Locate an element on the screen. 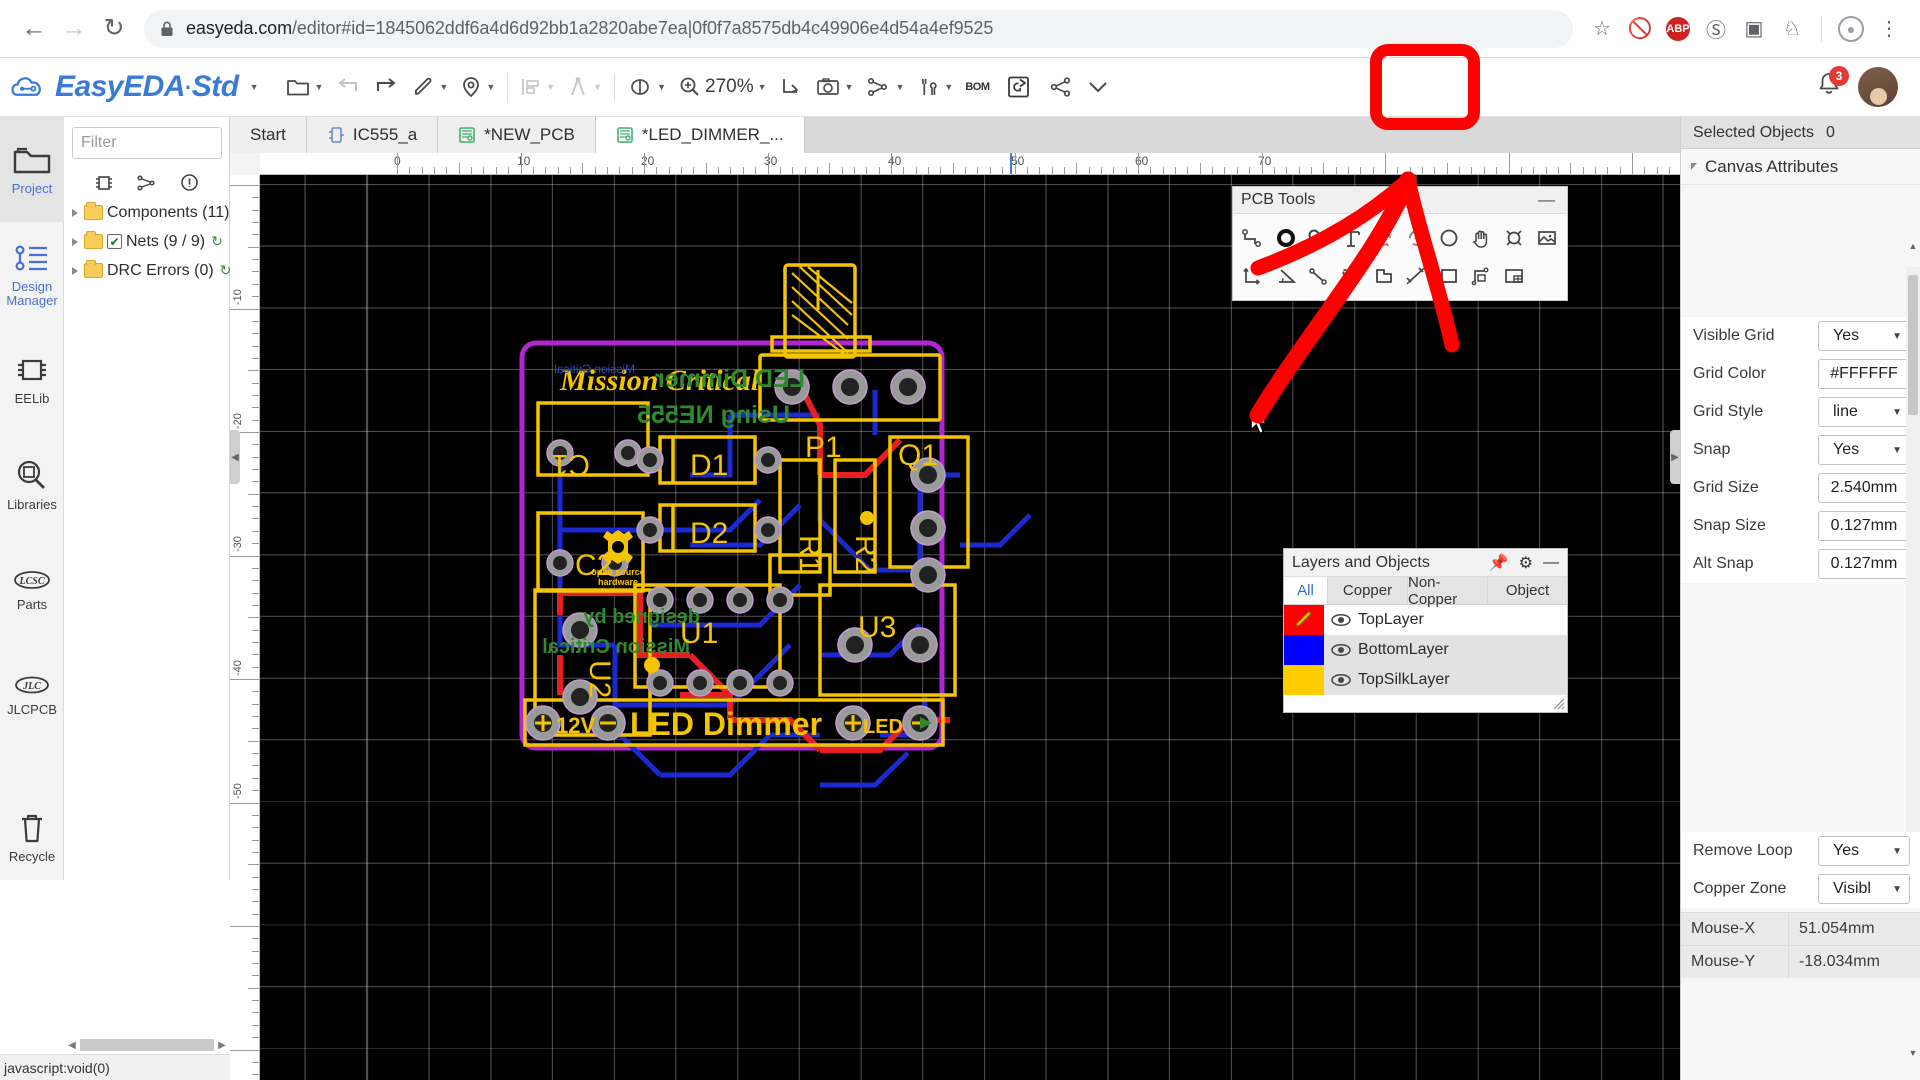  grid-color-input: #FFFFFF is located at coordinates (1864, 374).